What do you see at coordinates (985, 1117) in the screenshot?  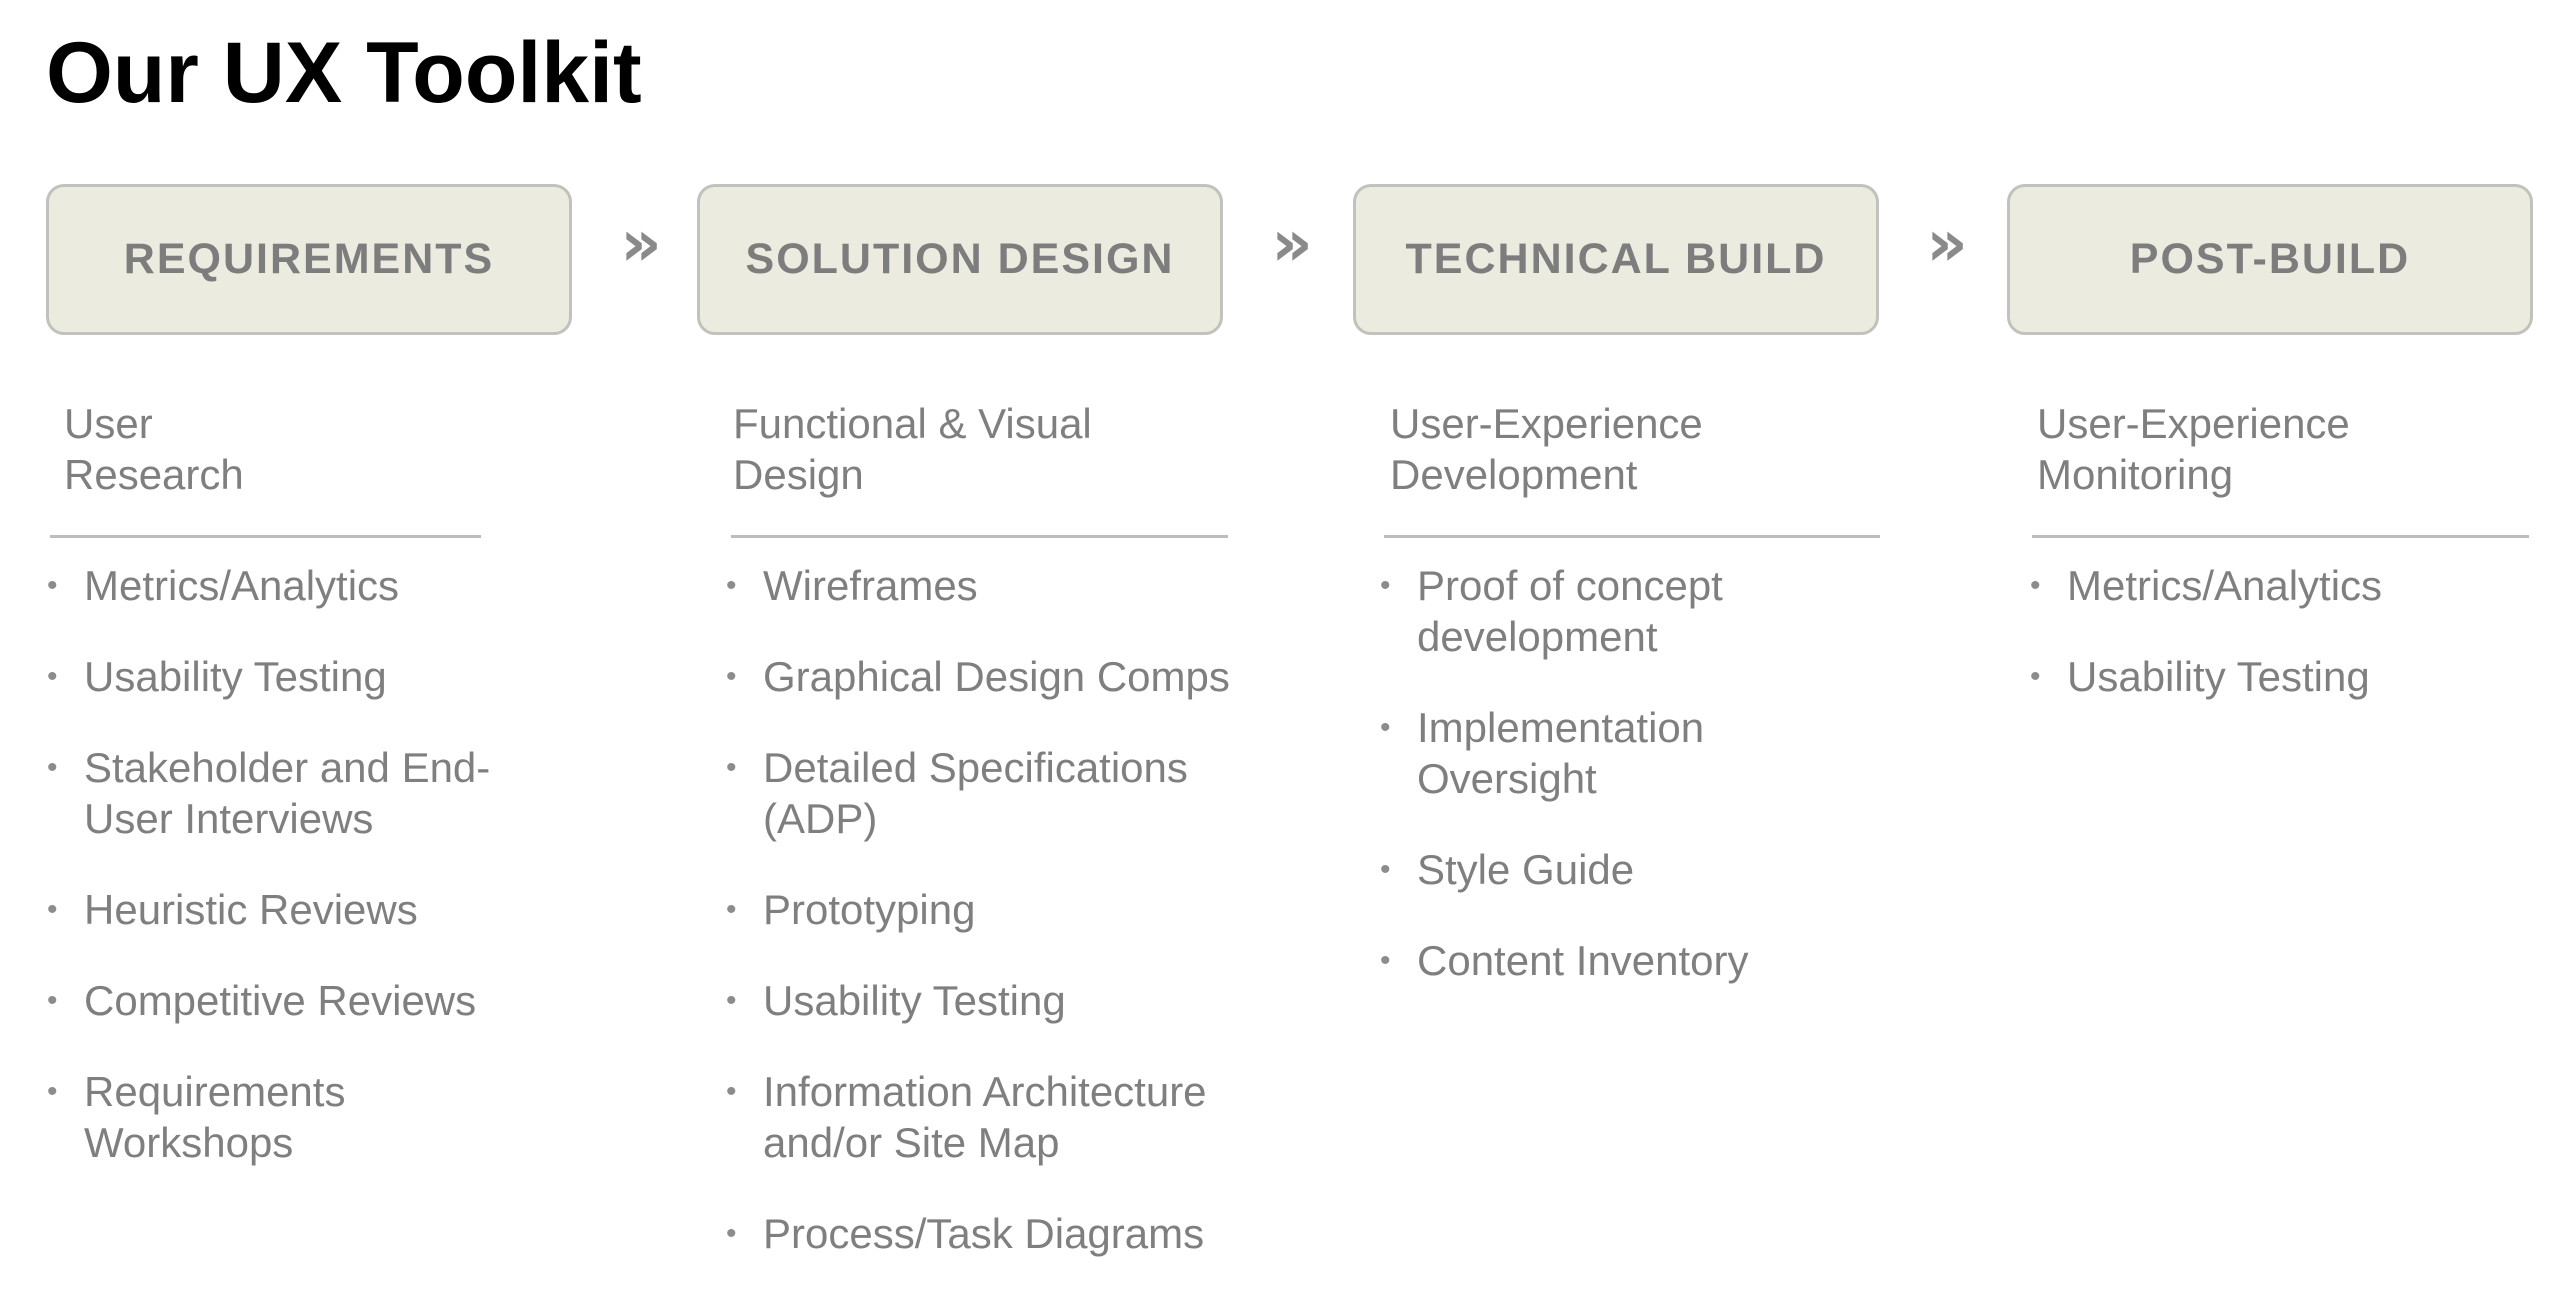 I see `list-item-text: Information Architecture and/or Site Map` at bounding box center [985, 1117].